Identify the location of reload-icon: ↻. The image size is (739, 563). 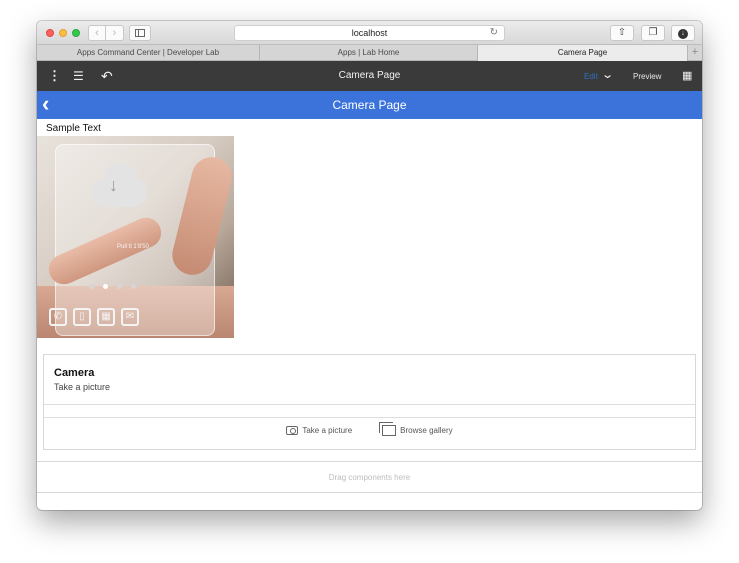
(494, 33).